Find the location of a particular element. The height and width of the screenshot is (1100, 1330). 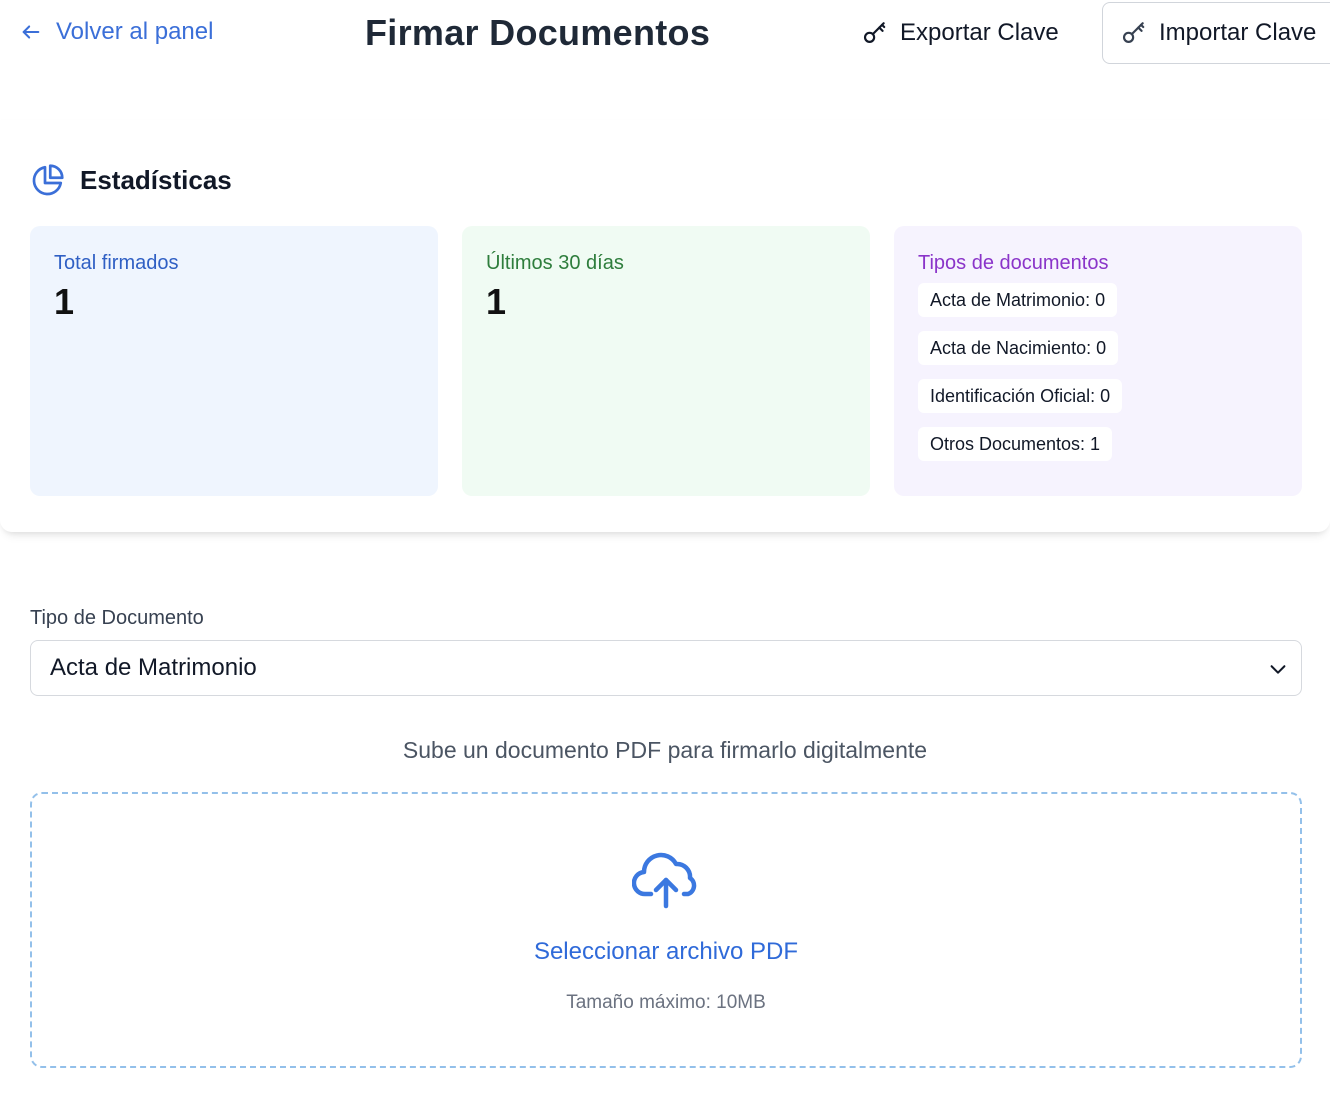

select-pdf-button: Seleccionar archivo PDF is located at coordinates (666, 952).